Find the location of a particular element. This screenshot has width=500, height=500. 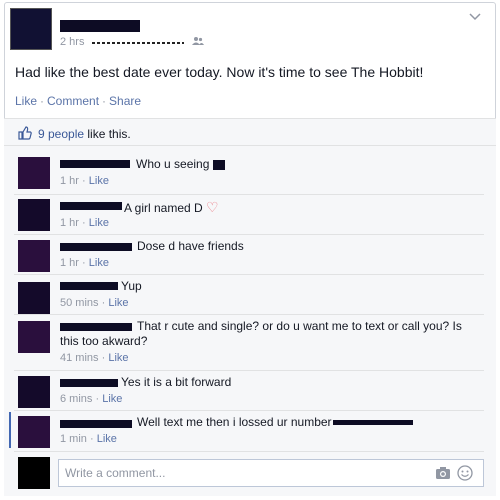

comment-meta: 41 mins · Like is located at coordinates (94, 358).